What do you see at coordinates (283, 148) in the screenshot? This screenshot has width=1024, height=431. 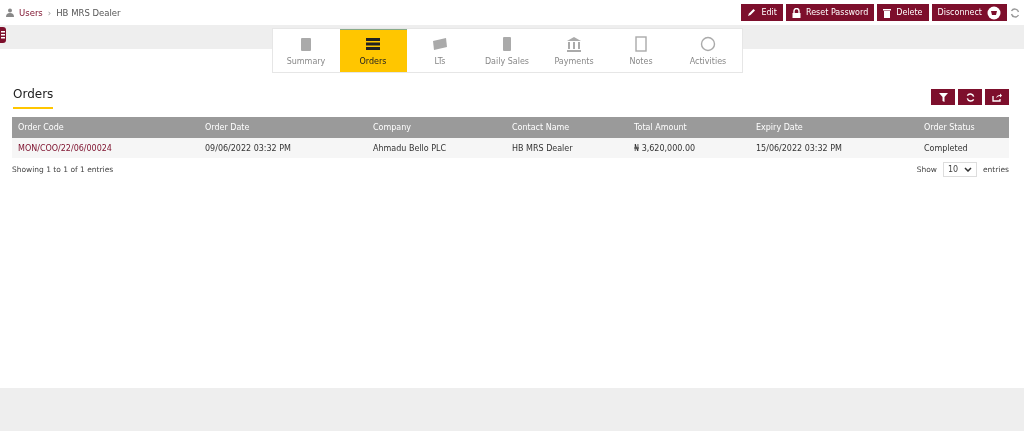 I see `table-cell: 09/06/2022 03:32 PM` at bounding box center [283, 148].